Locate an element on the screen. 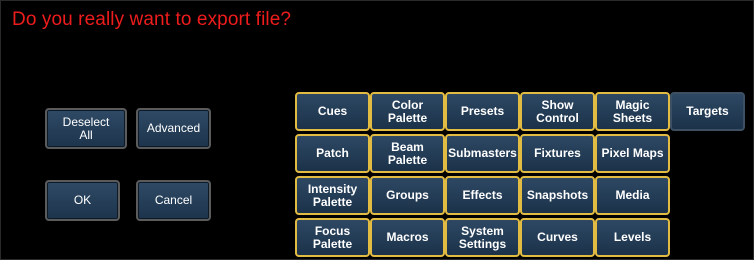  target-color-palette: Color Palette is located at coordinates (407, 111).